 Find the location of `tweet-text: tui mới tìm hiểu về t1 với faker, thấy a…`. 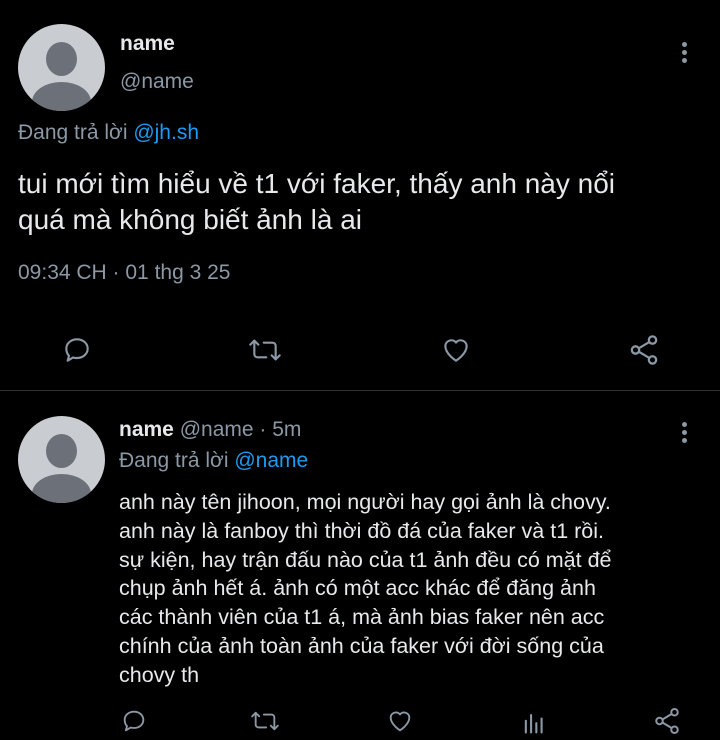

tweet-text: tui mới tìm hiểu về t1 với faker, thấy a… is located at coordinates (316, 202).